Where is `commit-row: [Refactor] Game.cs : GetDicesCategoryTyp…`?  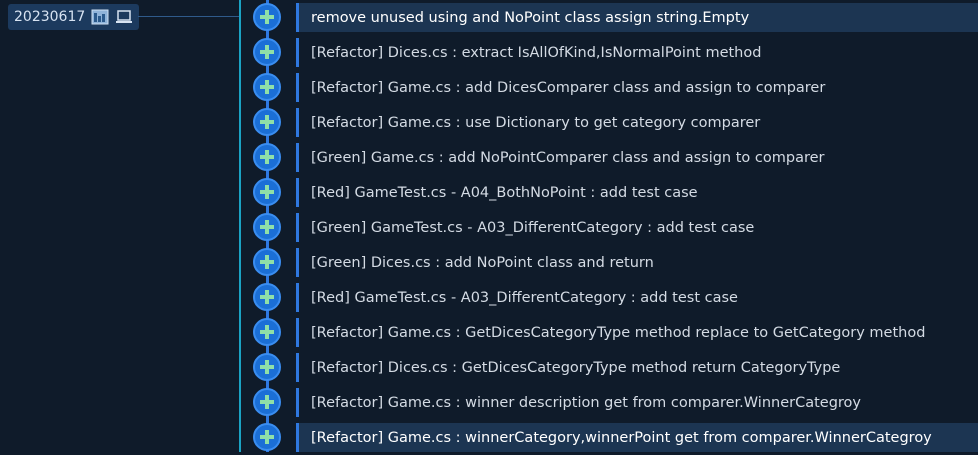
commit-row: [Refactor] Game.cs : GetDicesCategoryTyp… is located at coordinates (609, 332).